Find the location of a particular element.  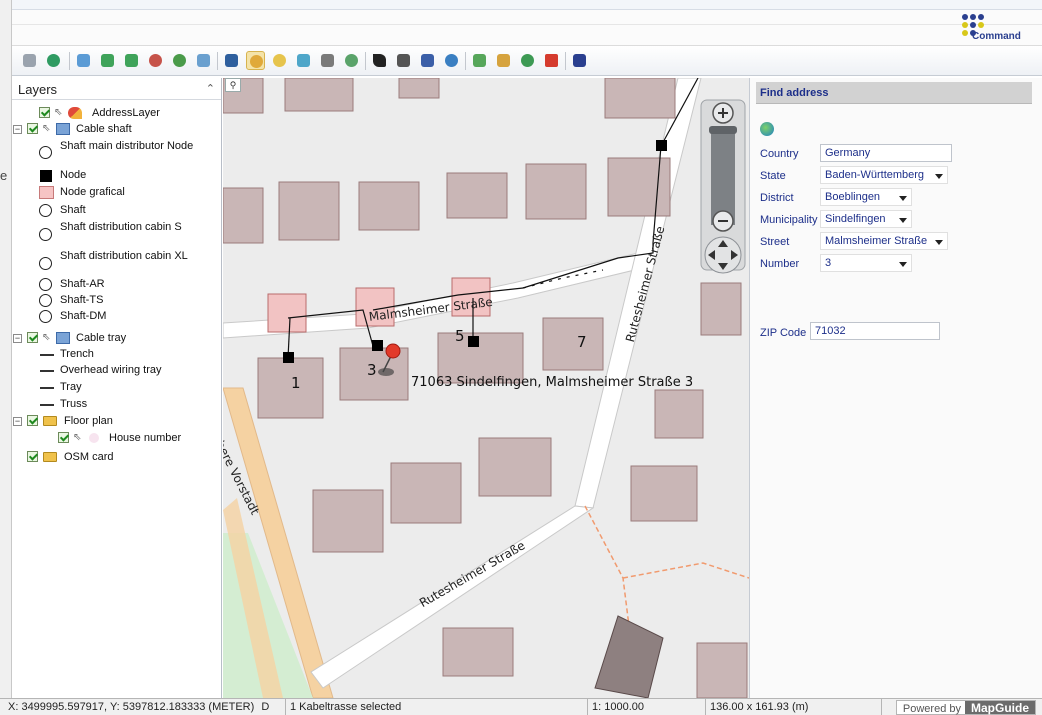

zoom-search-icon: ⚲ is located at coordinates (233, 85).